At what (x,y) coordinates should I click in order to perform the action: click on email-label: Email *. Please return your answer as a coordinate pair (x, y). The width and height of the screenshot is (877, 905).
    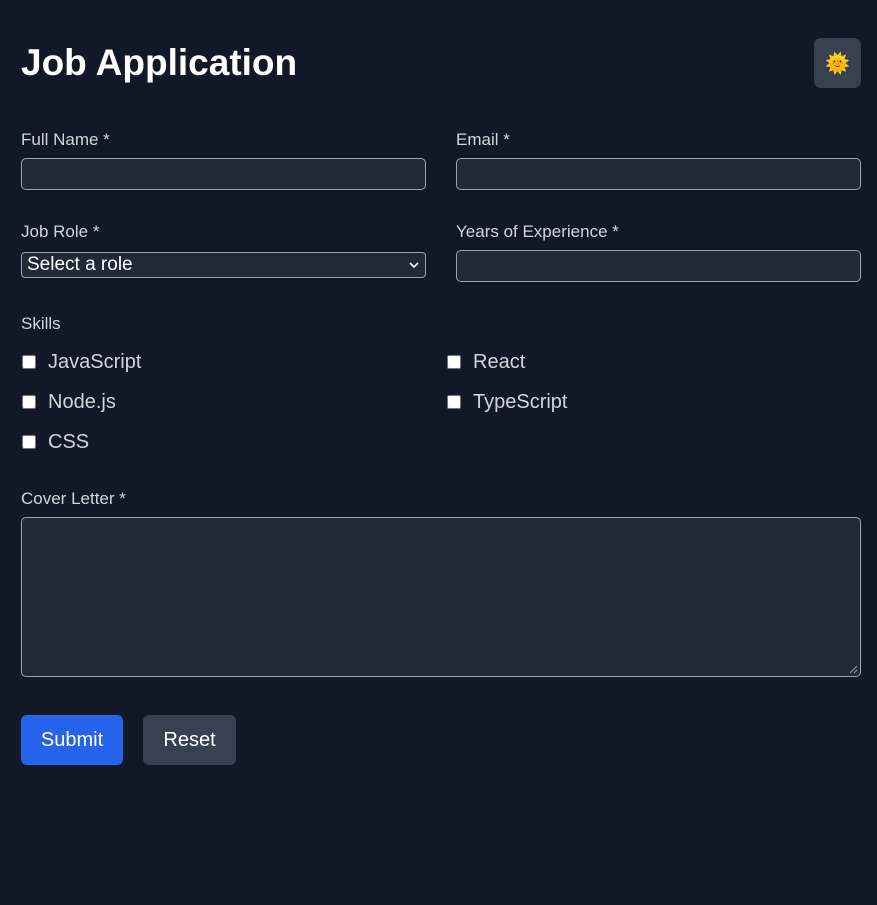
    Looking at the image, I should click on (483, 139).